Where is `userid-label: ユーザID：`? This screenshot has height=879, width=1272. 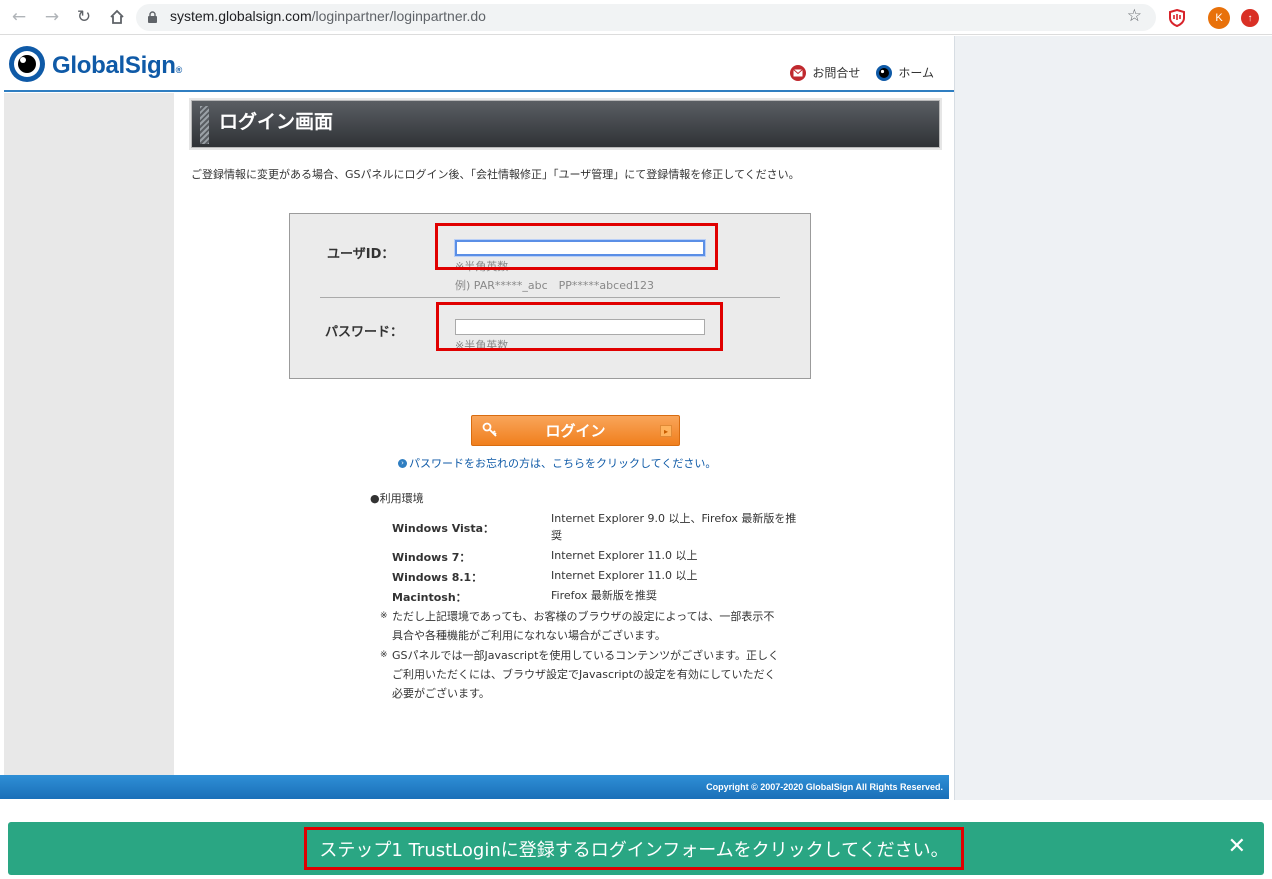 userid-label: ユーザID： is located at coordinates (361, 254).